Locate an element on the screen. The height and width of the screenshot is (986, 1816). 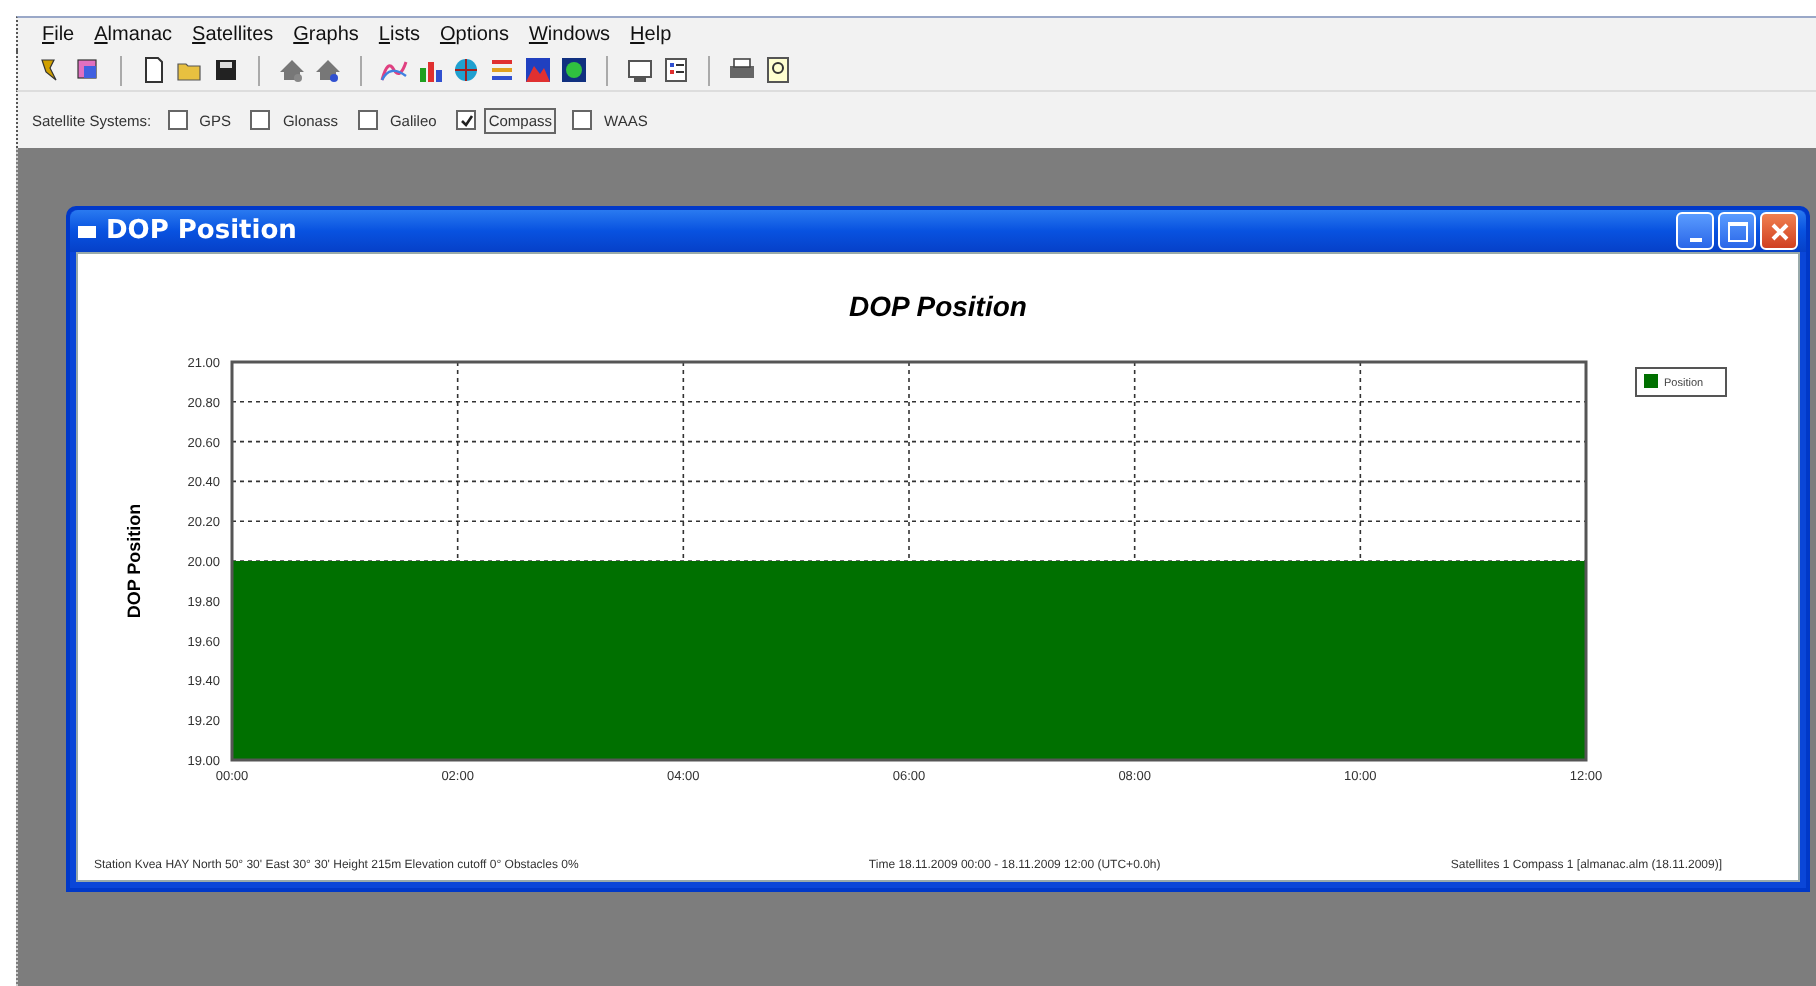
y-axis-title: DOP Position is located at coordinates (134, 561).